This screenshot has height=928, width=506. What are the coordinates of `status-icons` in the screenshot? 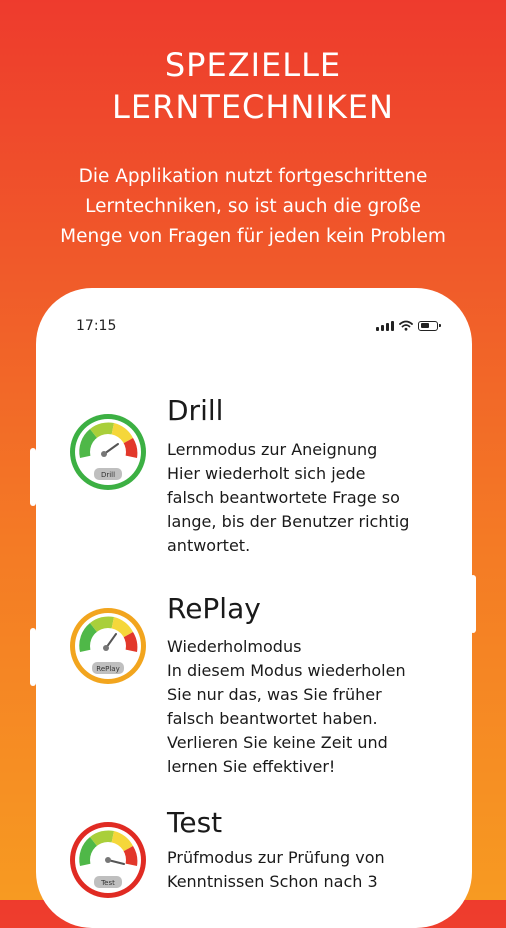 It's located at (408, 325).